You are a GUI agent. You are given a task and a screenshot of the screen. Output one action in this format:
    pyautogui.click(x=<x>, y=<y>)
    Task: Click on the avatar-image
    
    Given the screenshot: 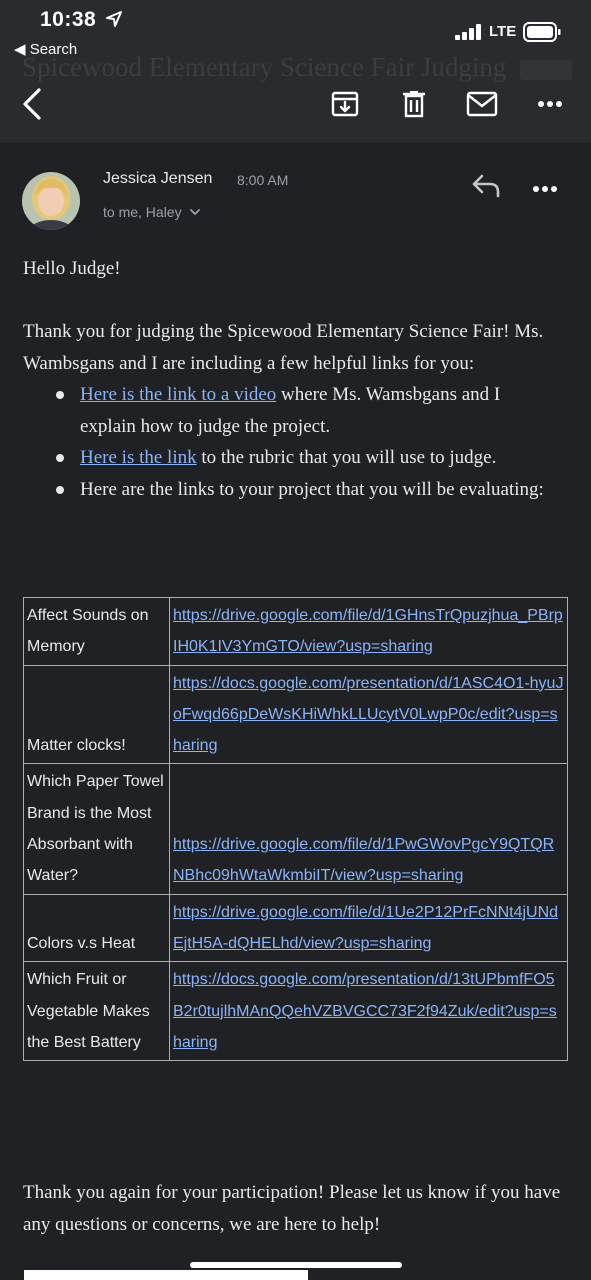 What is the action you would take?
    pyautogui.click(x=51, y=201)
    